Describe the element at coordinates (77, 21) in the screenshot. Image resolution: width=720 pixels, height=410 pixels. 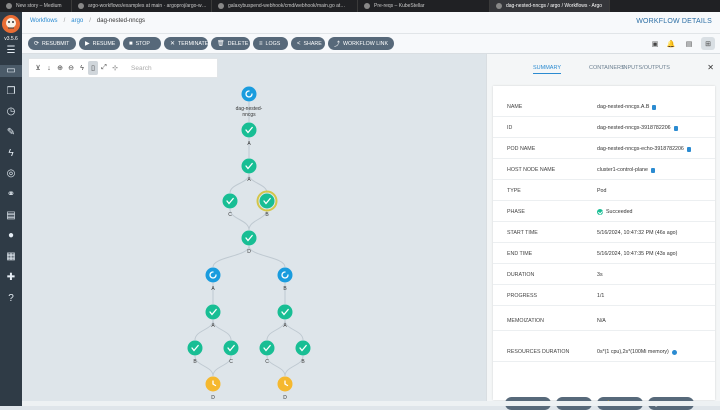
I see `breadcrumb-namespace: argo` at that location.